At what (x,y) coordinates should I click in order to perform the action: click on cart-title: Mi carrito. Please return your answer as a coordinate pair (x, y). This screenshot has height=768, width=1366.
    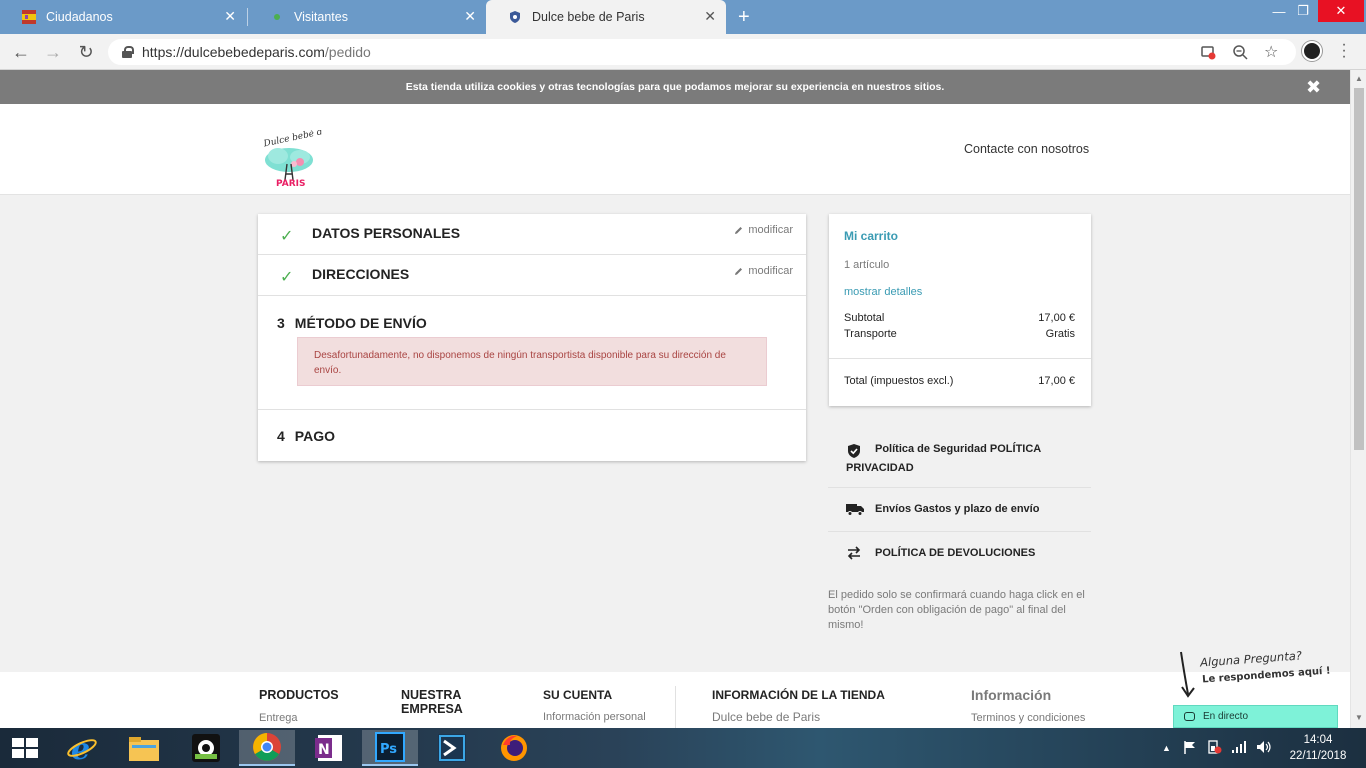
    Looking at the image, I should click on (871, 236).